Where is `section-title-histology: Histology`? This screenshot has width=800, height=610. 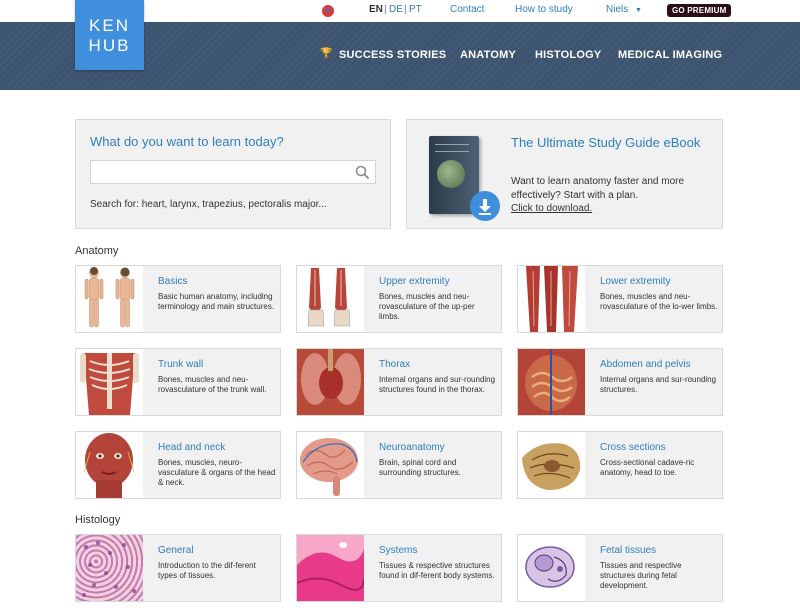 section-title-histology: Histology is located at coordinates (98, 520).